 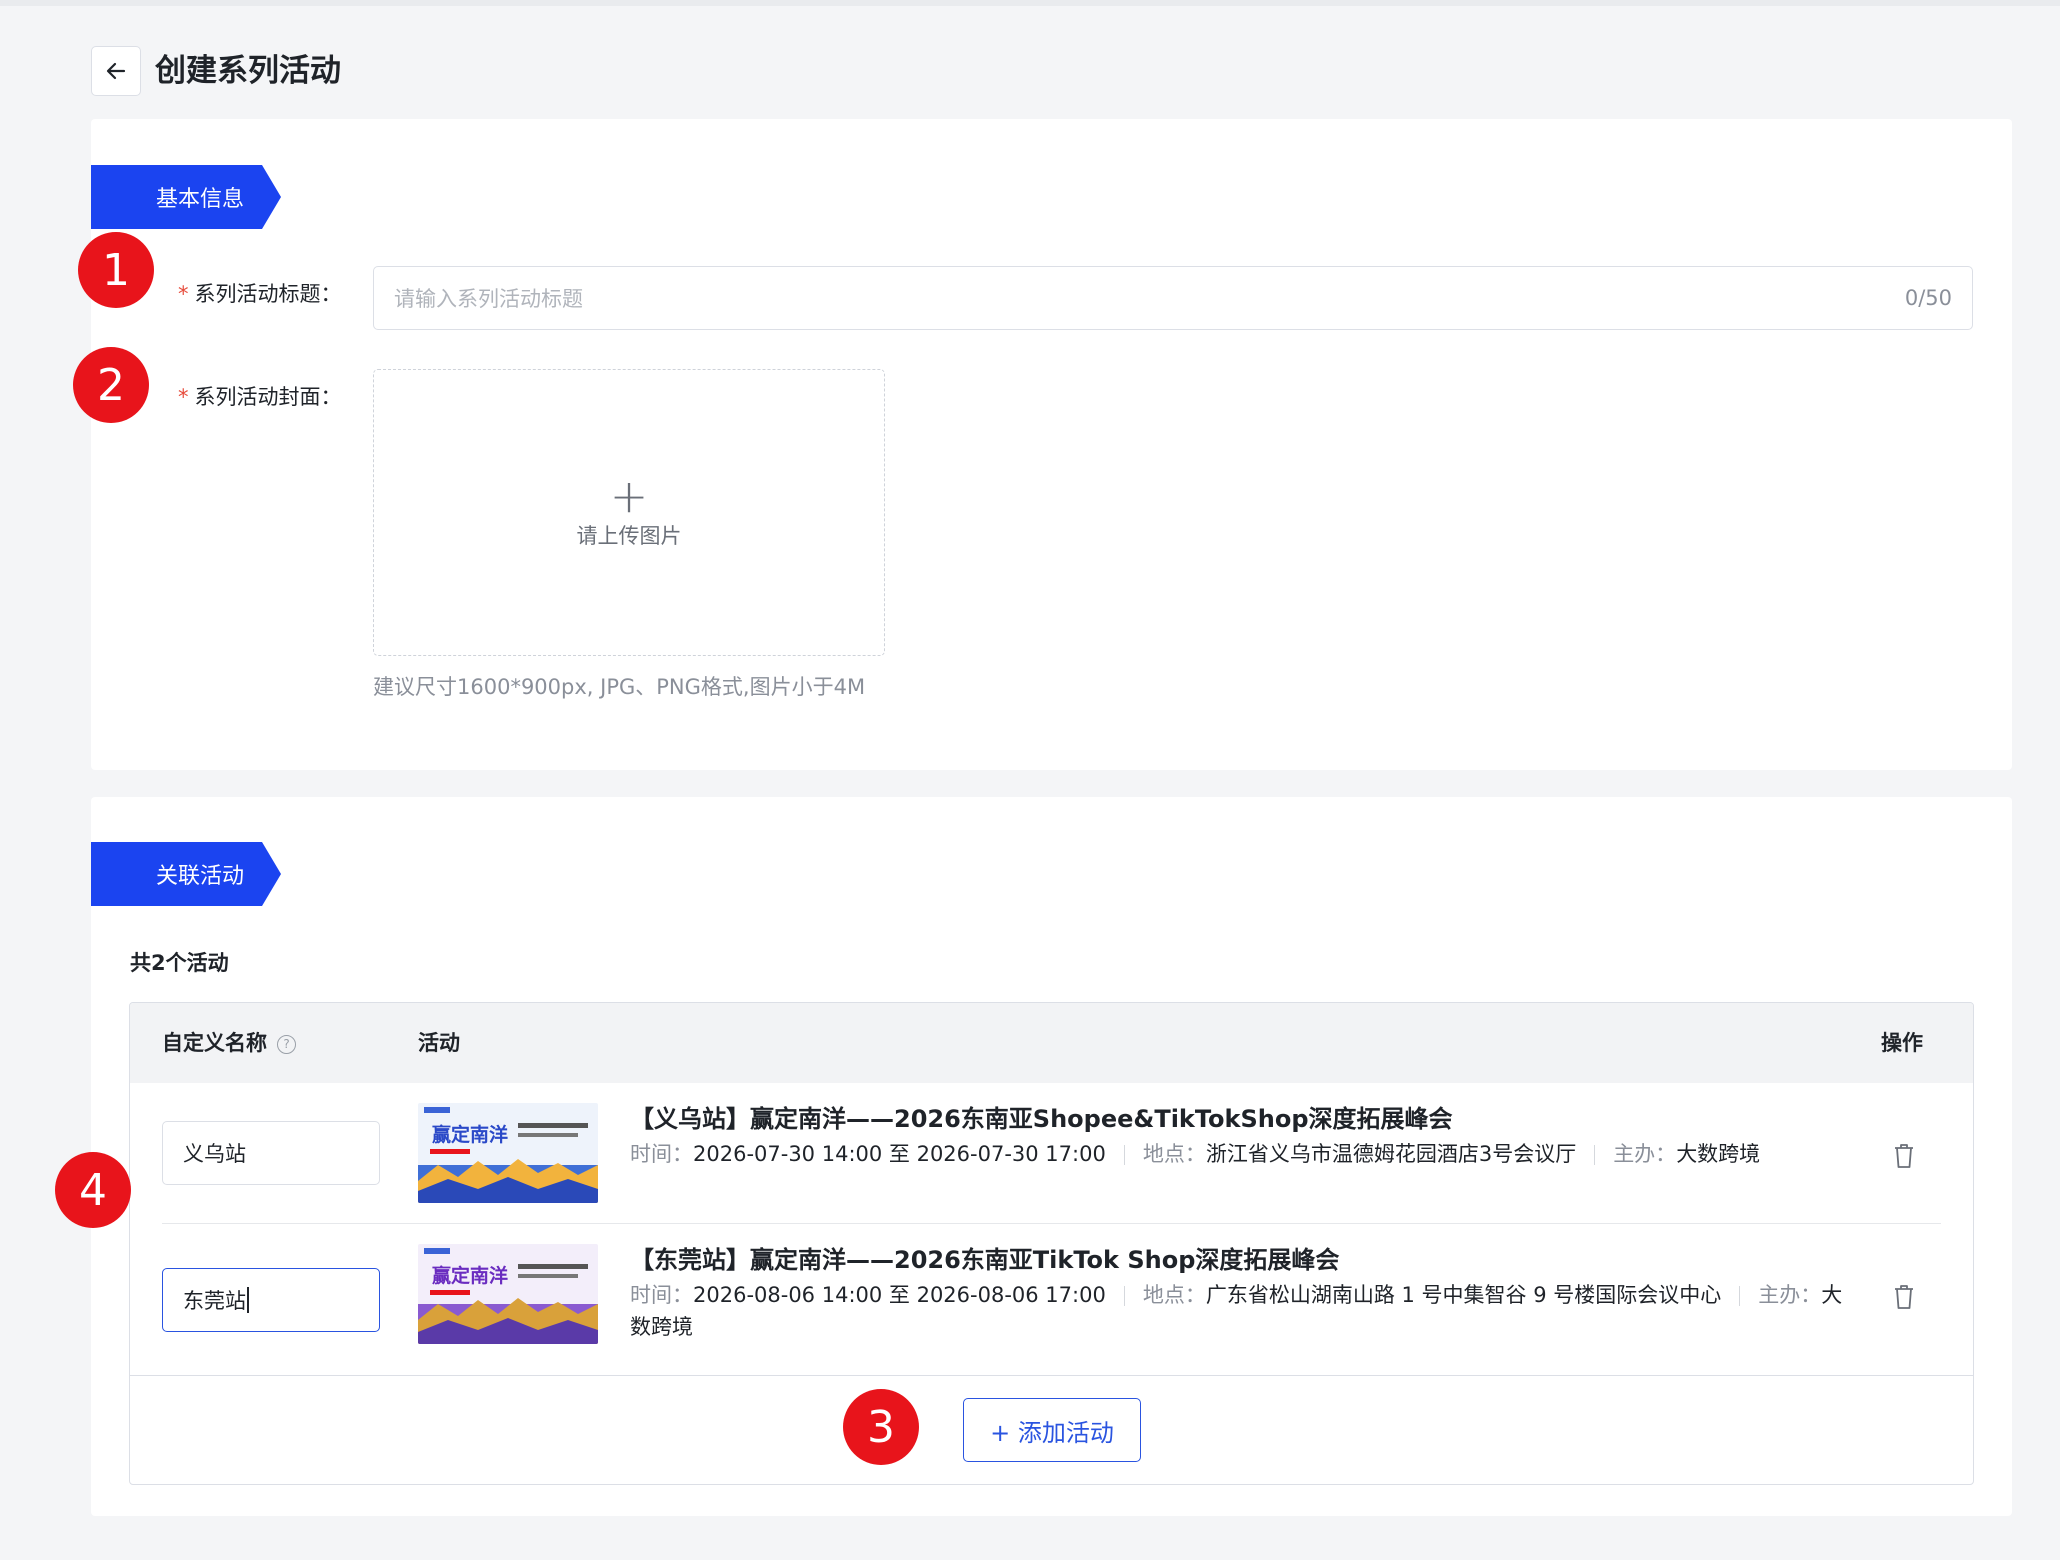 What do you see at coordinates (1902, 1043) in the screenshot?
I see `column-header-action: 操作` at bounding box center [1902, 1043].